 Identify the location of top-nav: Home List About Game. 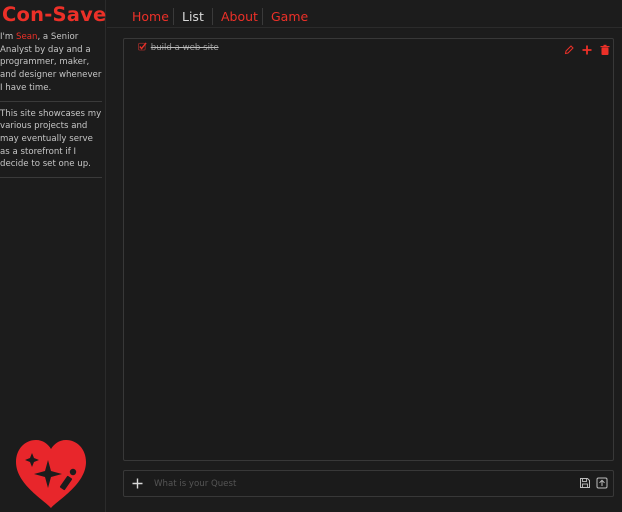
(364, 14).